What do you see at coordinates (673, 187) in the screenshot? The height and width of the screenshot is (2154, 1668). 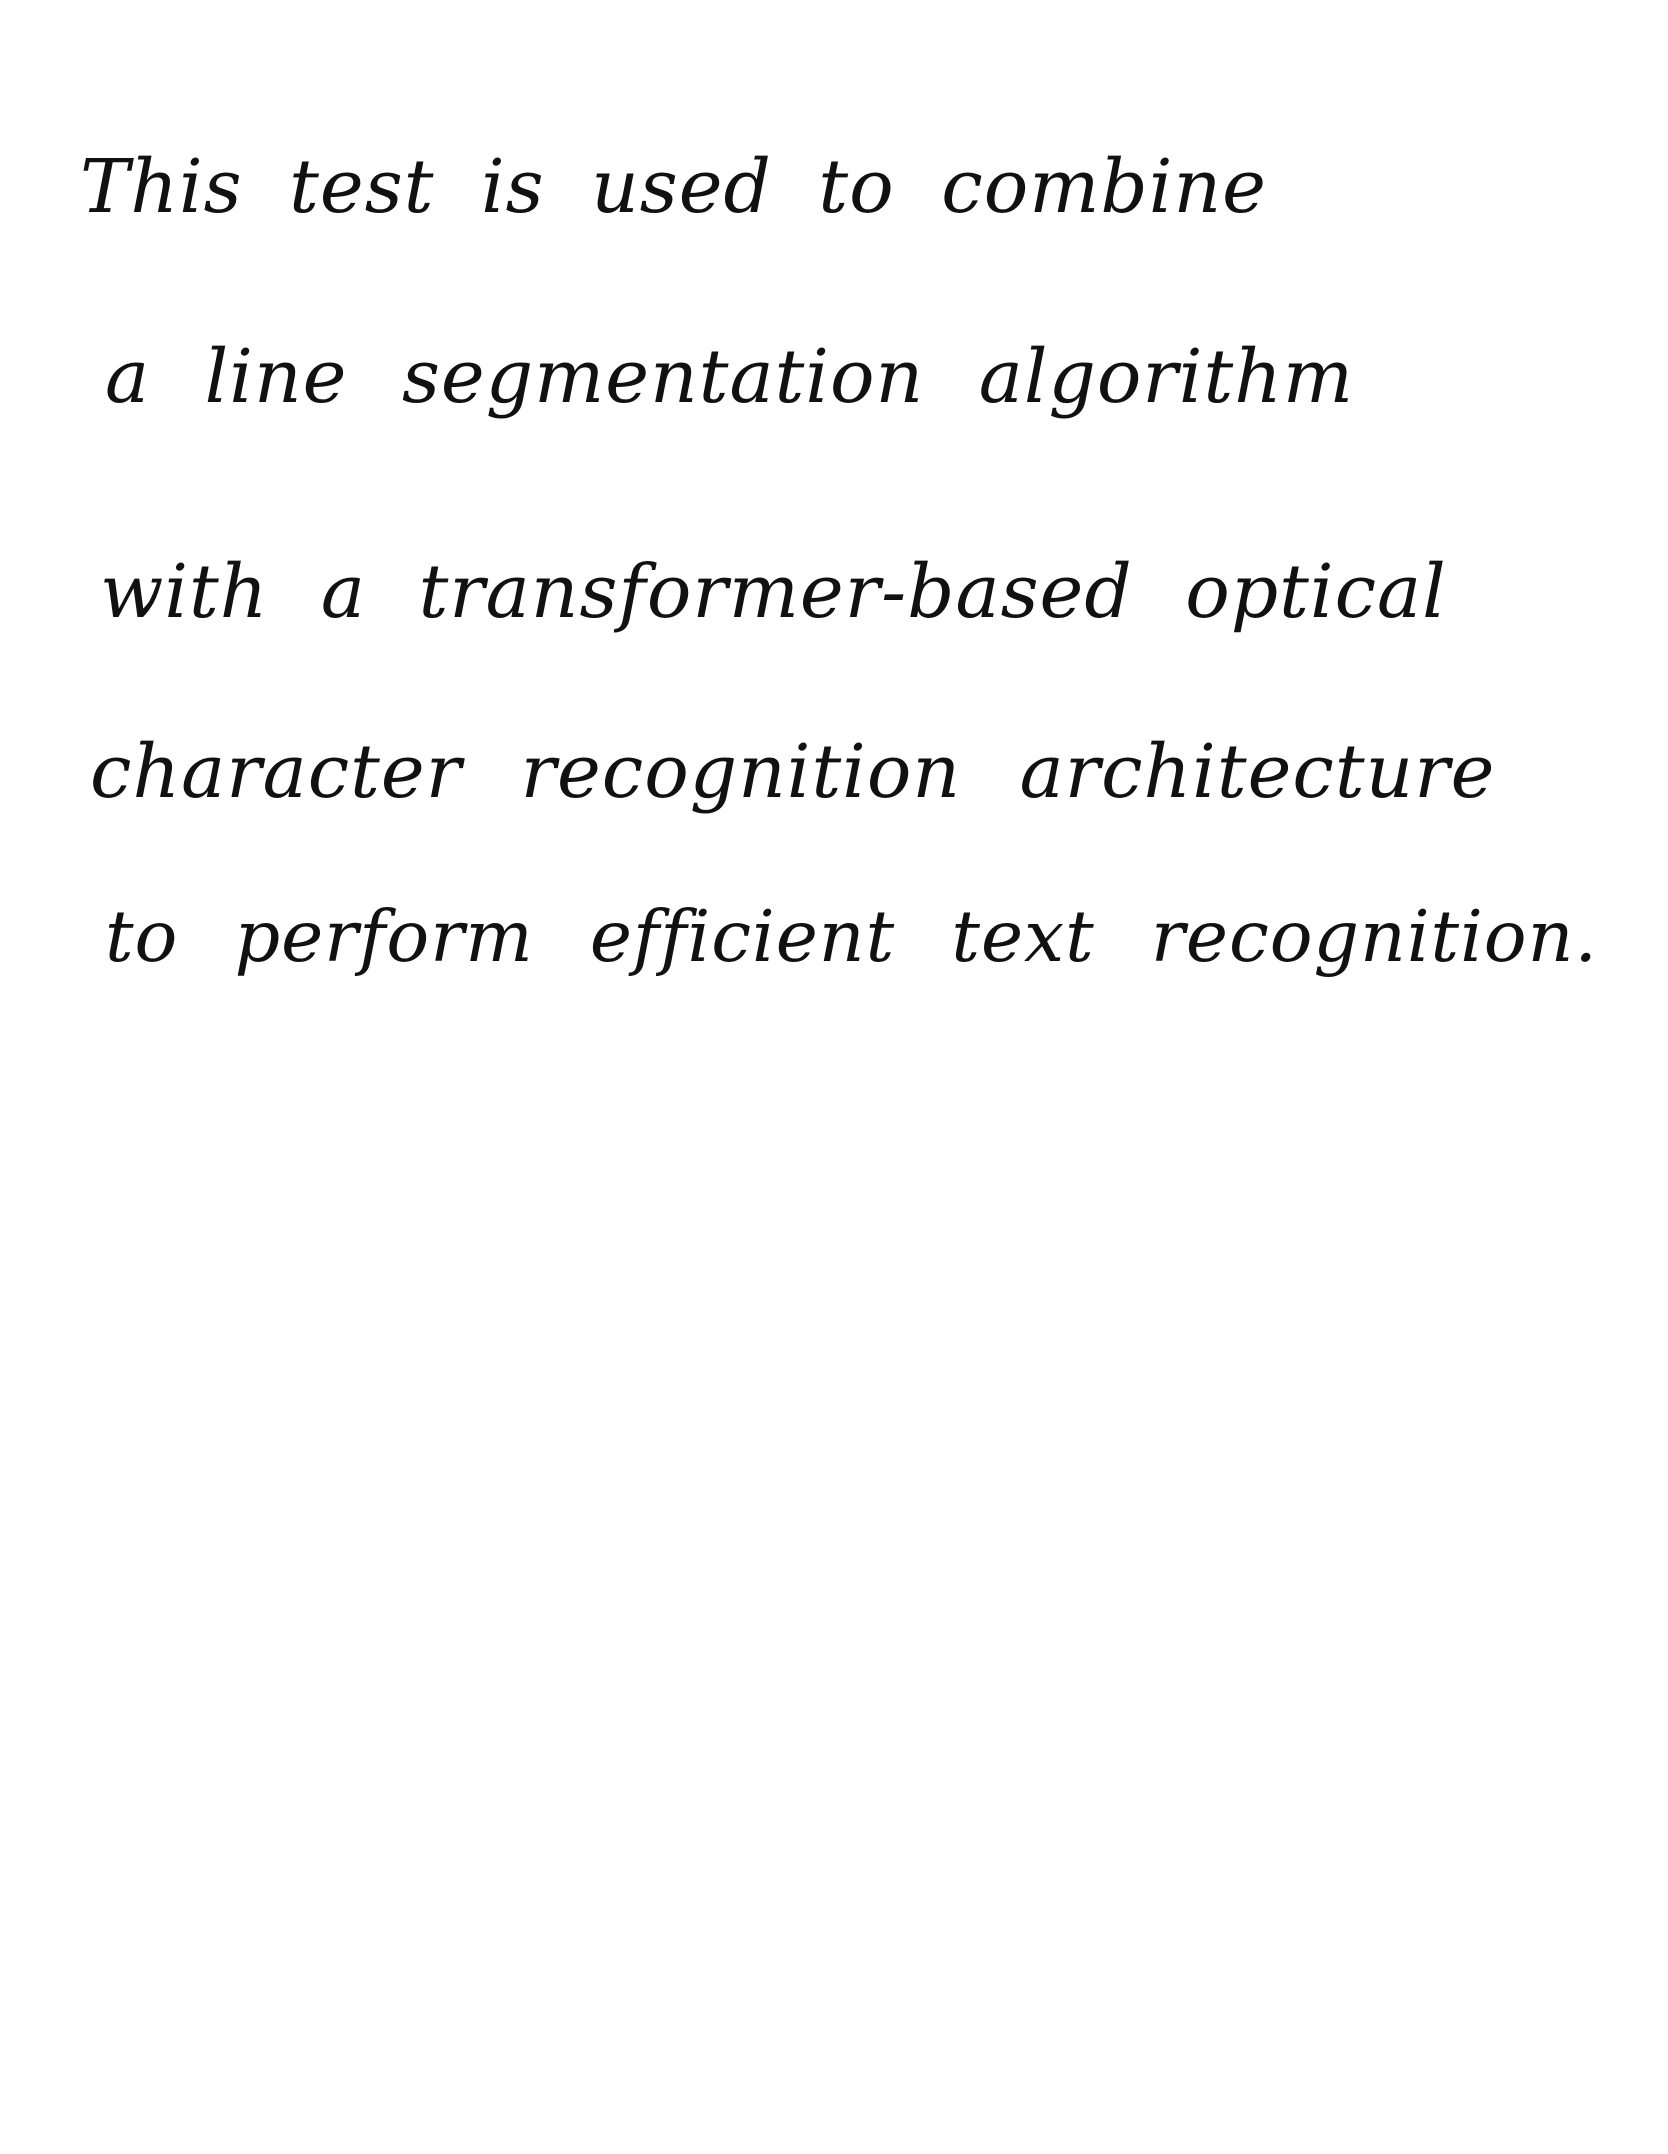 I see `handwritten-line-1: This test is used to combine` at bounding box center [673, 187].